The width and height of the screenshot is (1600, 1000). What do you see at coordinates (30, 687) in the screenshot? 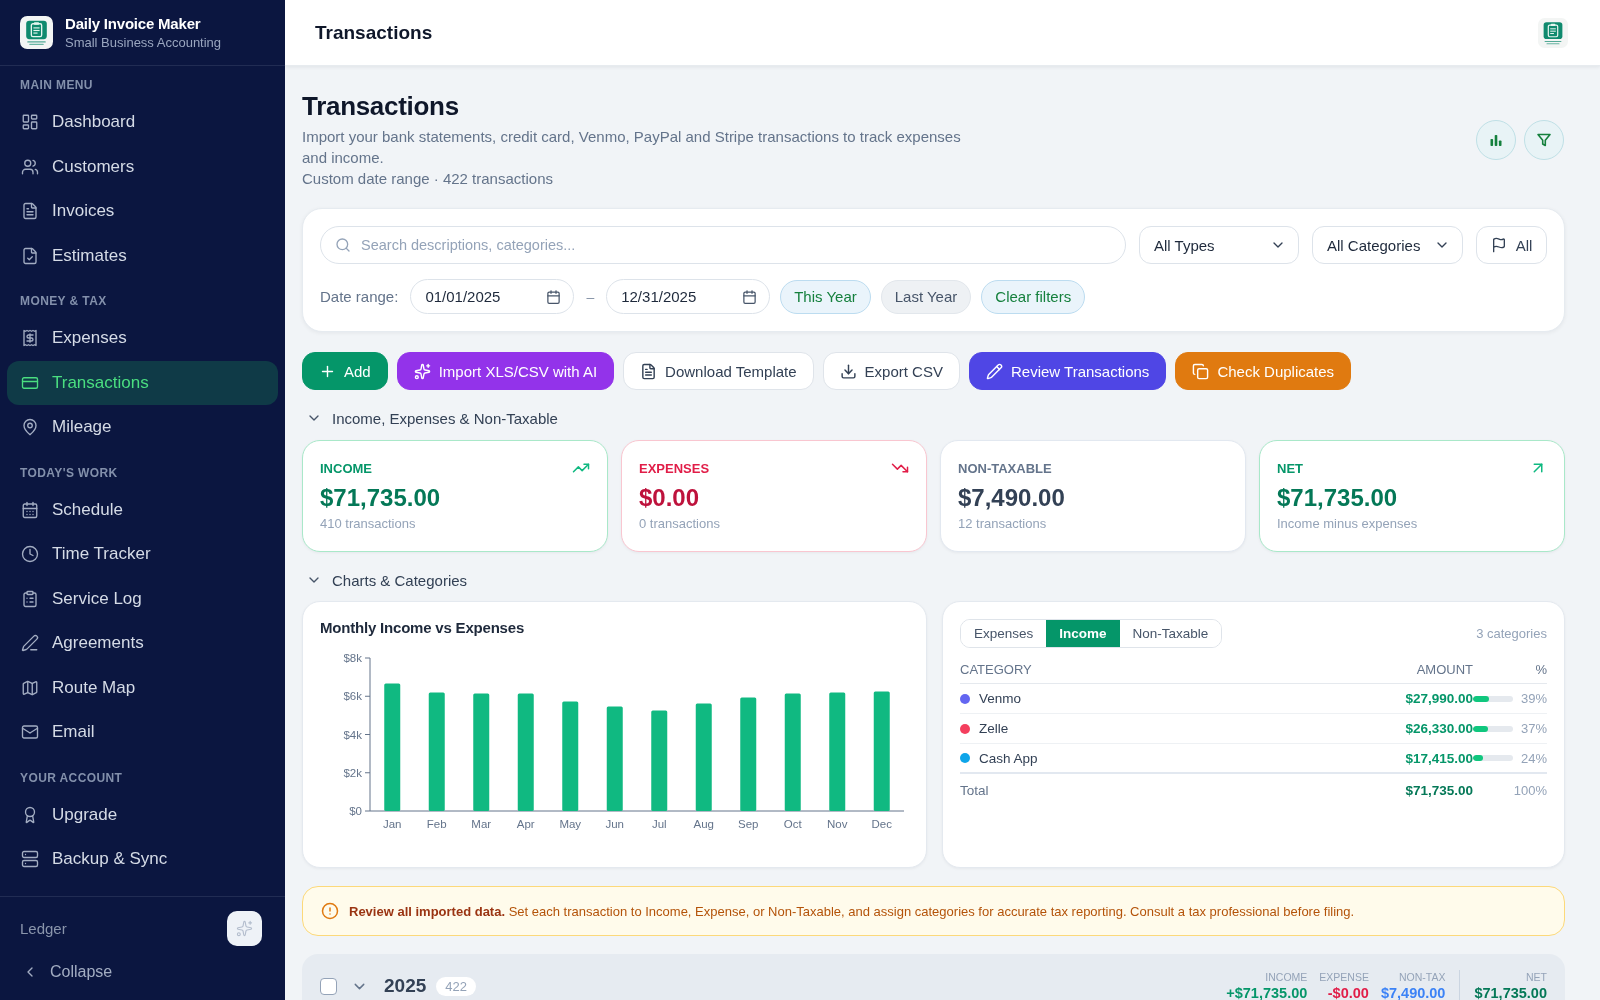
I see `map-icon` at bounding box center [30, 687].